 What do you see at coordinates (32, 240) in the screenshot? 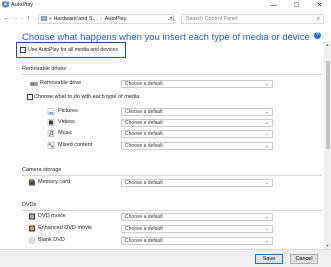
I see `blank-dvd-icon` at bounding box center [32, 240].